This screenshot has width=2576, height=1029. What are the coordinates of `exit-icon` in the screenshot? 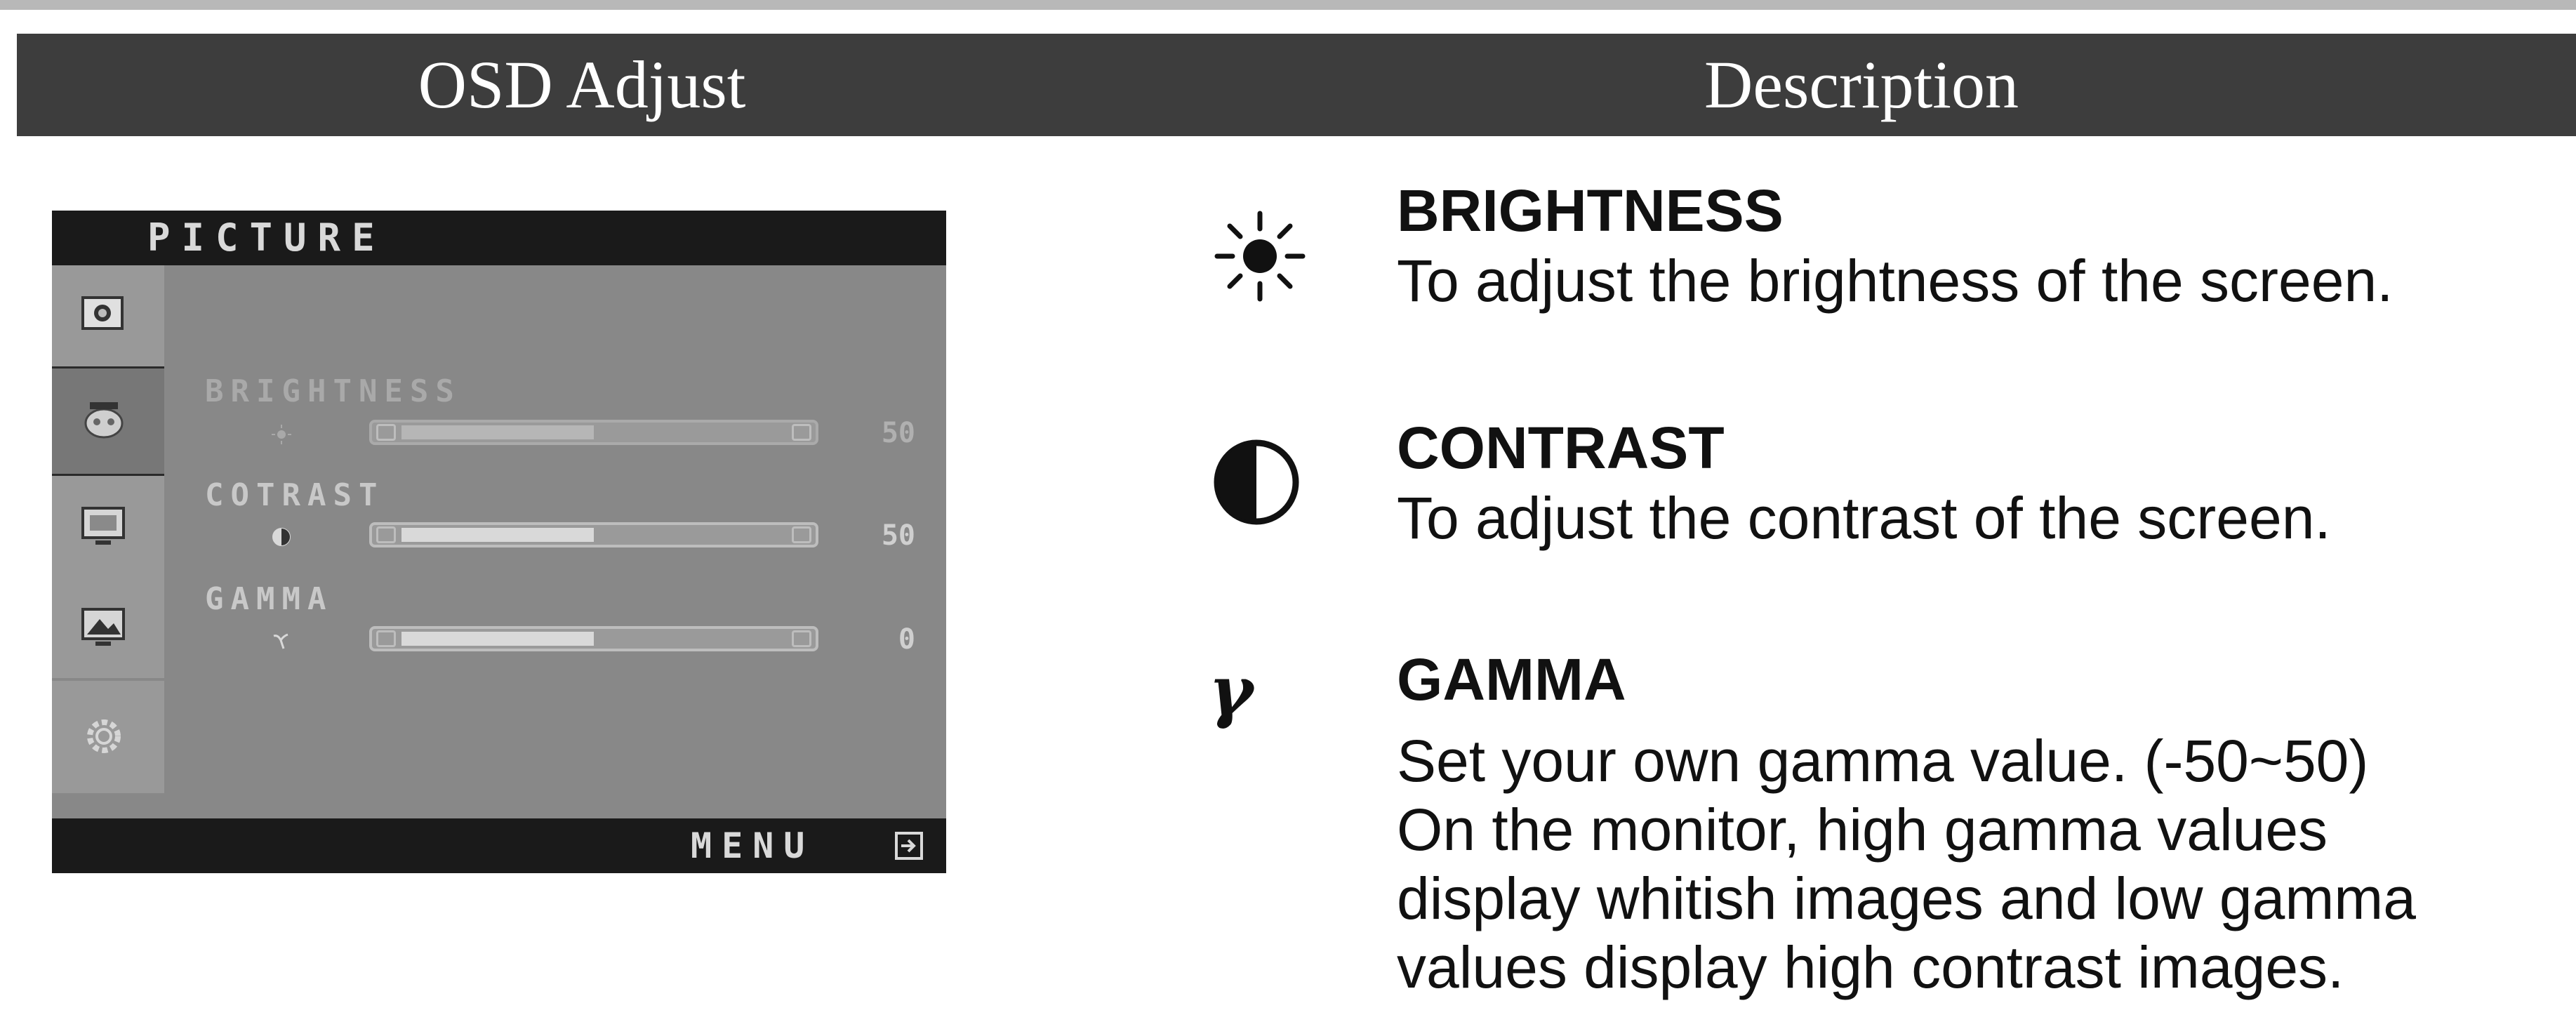 It's located at (909, 846).